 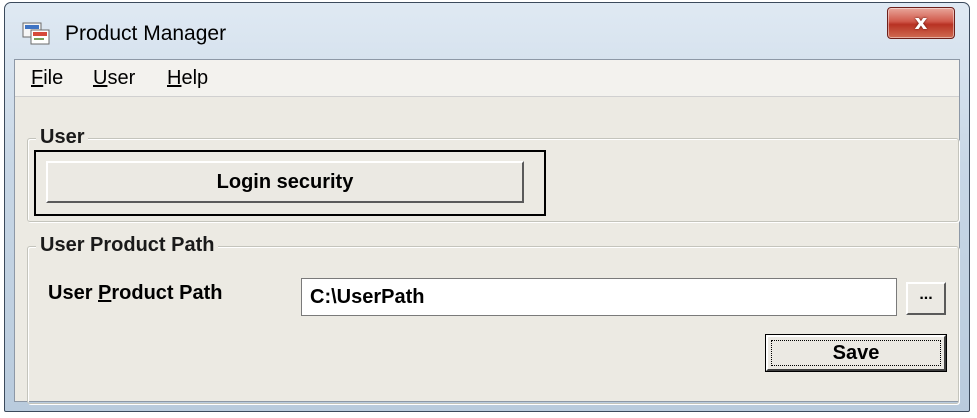 What do you see at coordinates (487, 31) in the screenshot?
I see `title-bar: Product Manager x` at bounding box center [487, 31].